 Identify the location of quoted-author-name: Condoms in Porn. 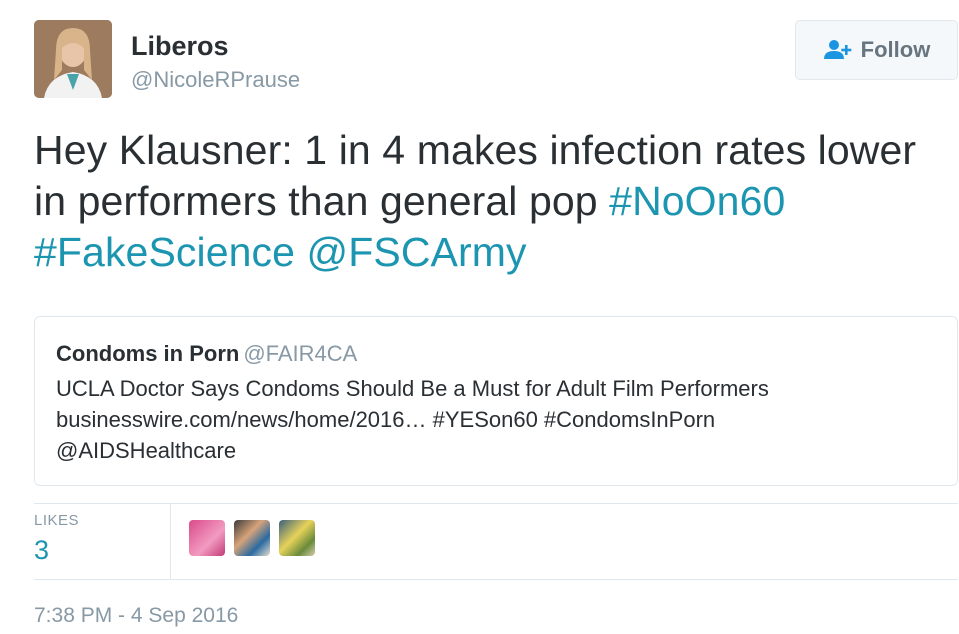
(148, 353).